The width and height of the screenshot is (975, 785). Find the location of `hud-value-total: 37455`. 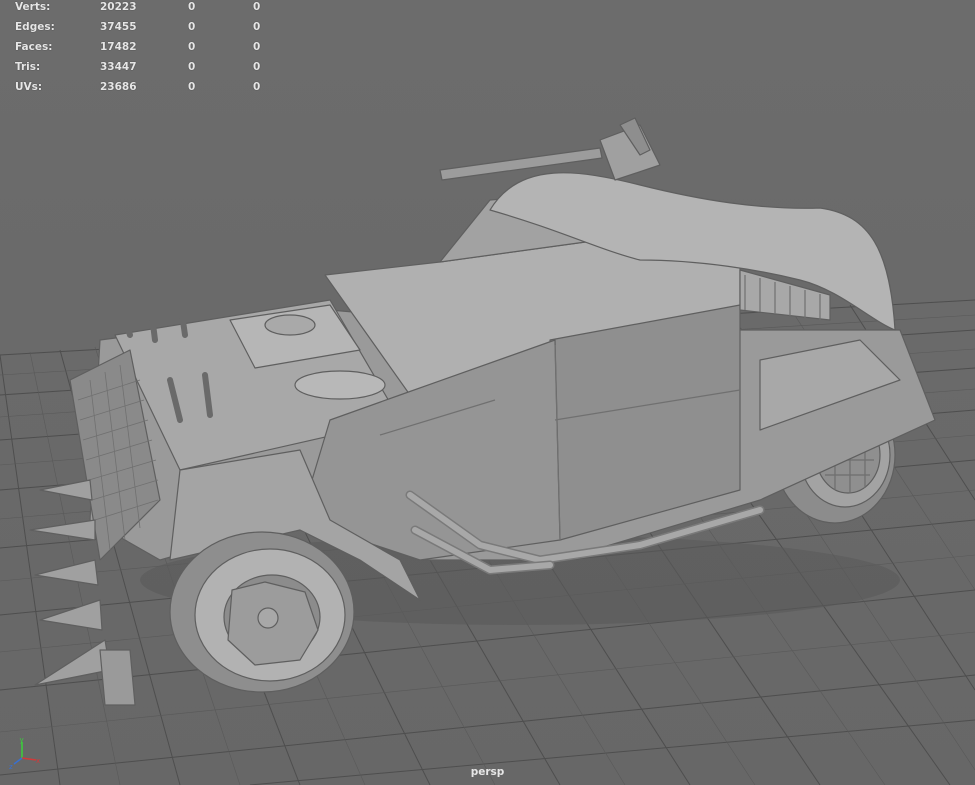

hud-value-total: 37455 is located at coordinates (118, 27).